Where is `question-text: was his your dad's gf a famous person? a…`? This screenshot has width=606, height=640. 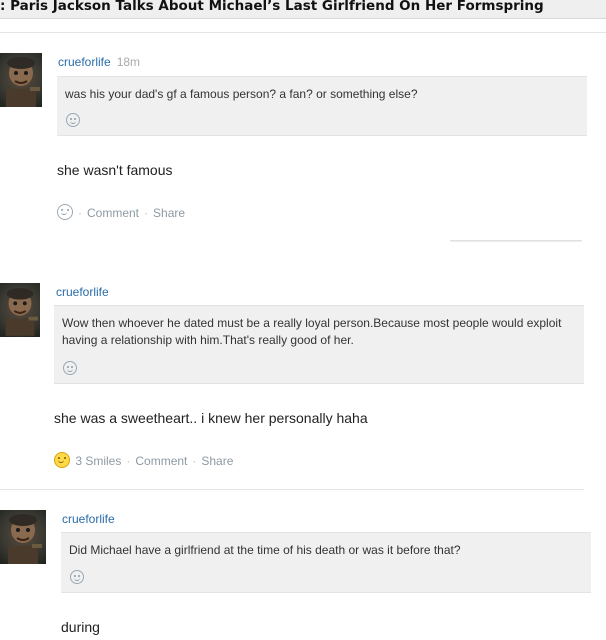
question-text: was his your dad's gf a famous person? a… is located at coordinates (241, 94).